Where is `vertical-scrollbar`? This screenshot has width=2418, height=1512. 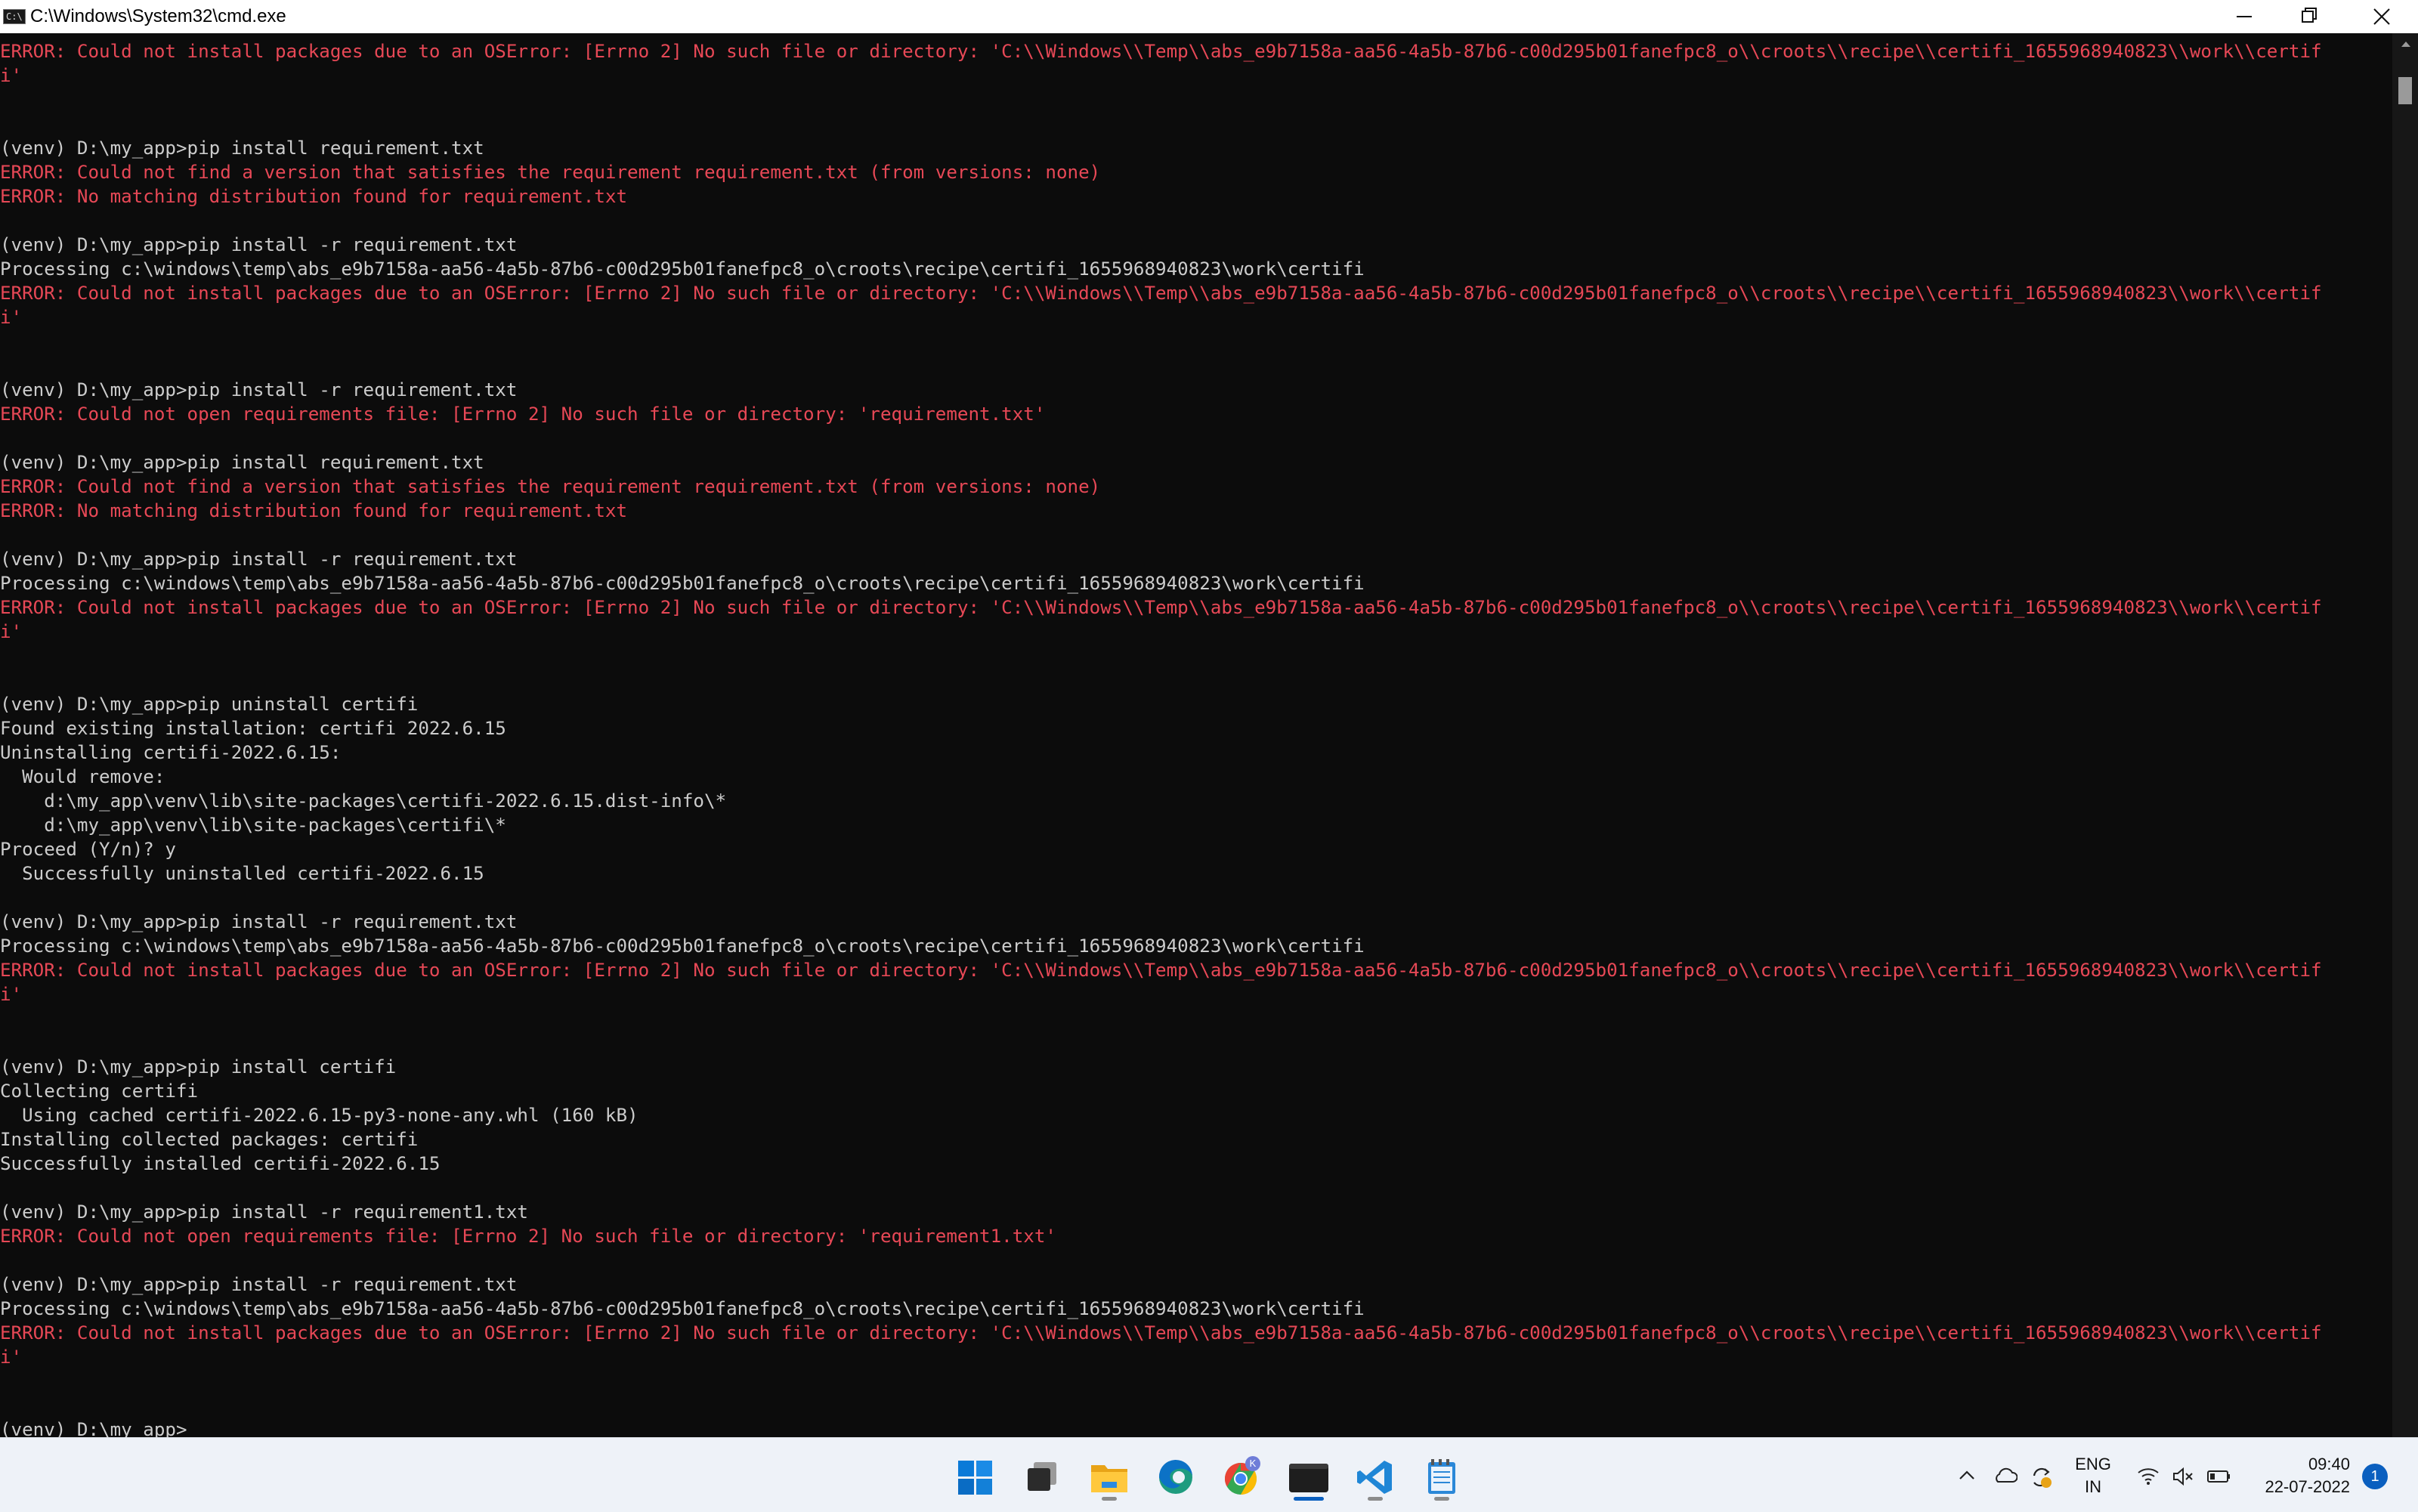
vertical-scrollbar is located at coordinates (2405, 735).